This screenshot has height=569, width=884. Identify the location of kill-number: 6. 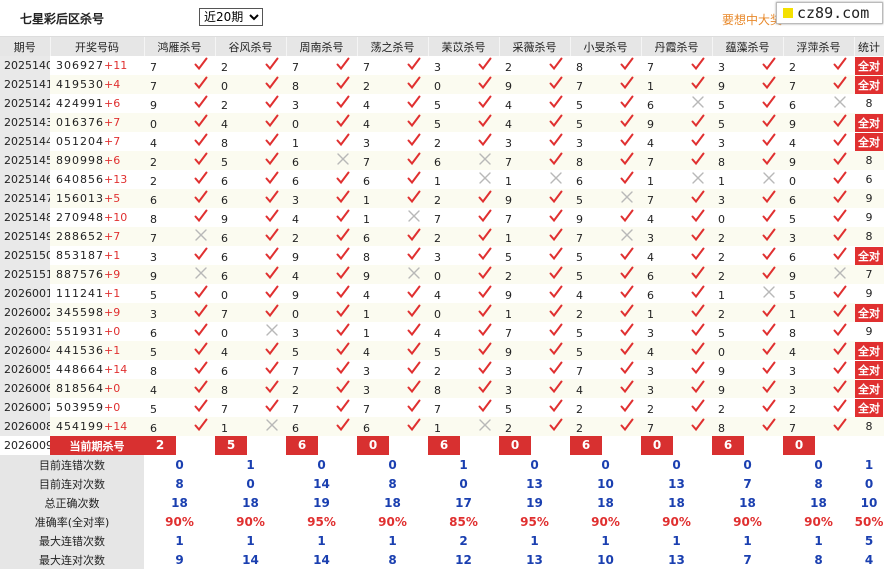
(366, 238).